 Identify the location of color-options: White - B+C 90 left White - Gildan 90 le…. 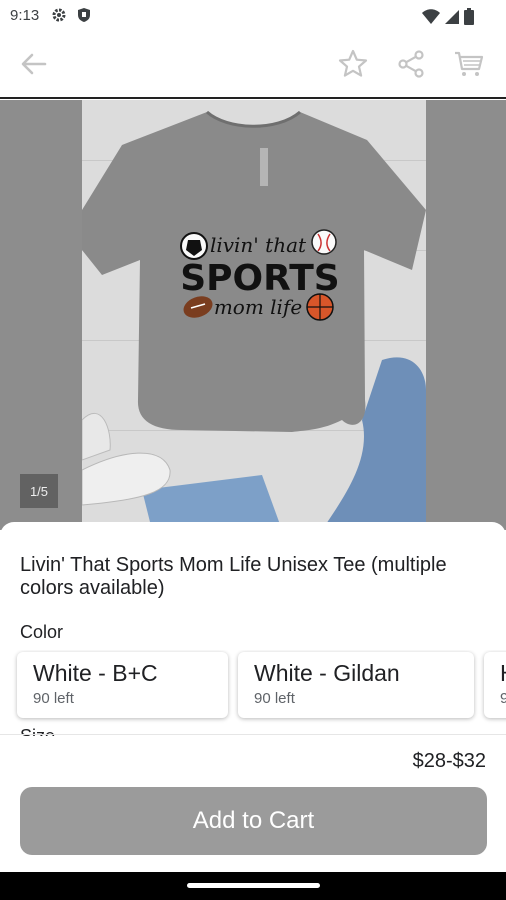
(253, 690).